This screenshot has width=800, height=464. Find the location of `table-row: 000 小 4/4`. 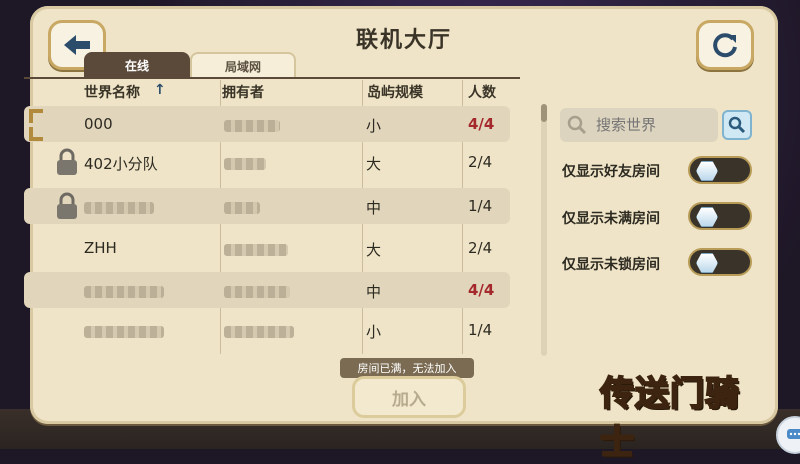

table-row: 000 小 4/4 is located at coordinates (267, 124).